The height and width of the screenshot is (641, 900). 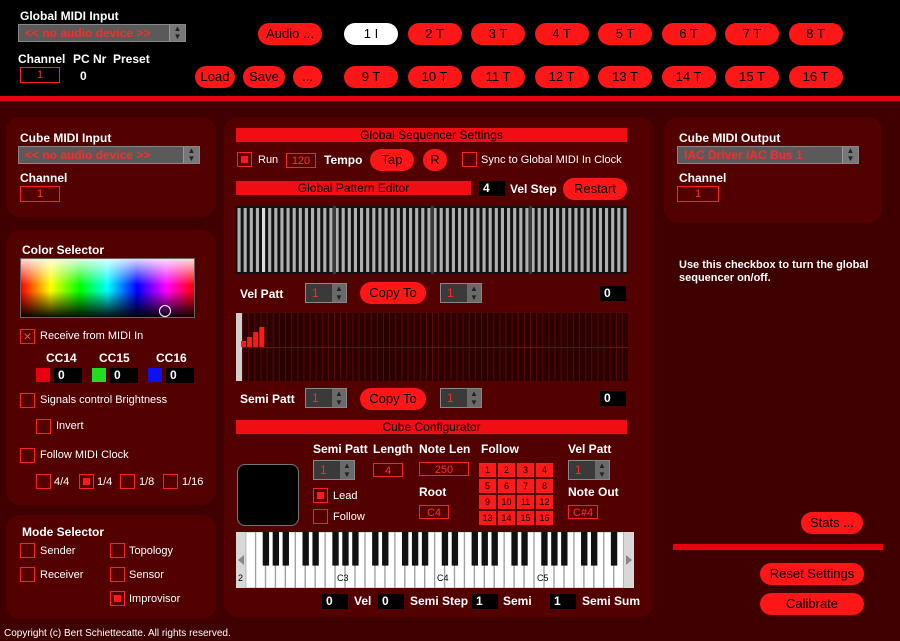 I want to click on tap-button: Tap, so click(x=392, y=160).